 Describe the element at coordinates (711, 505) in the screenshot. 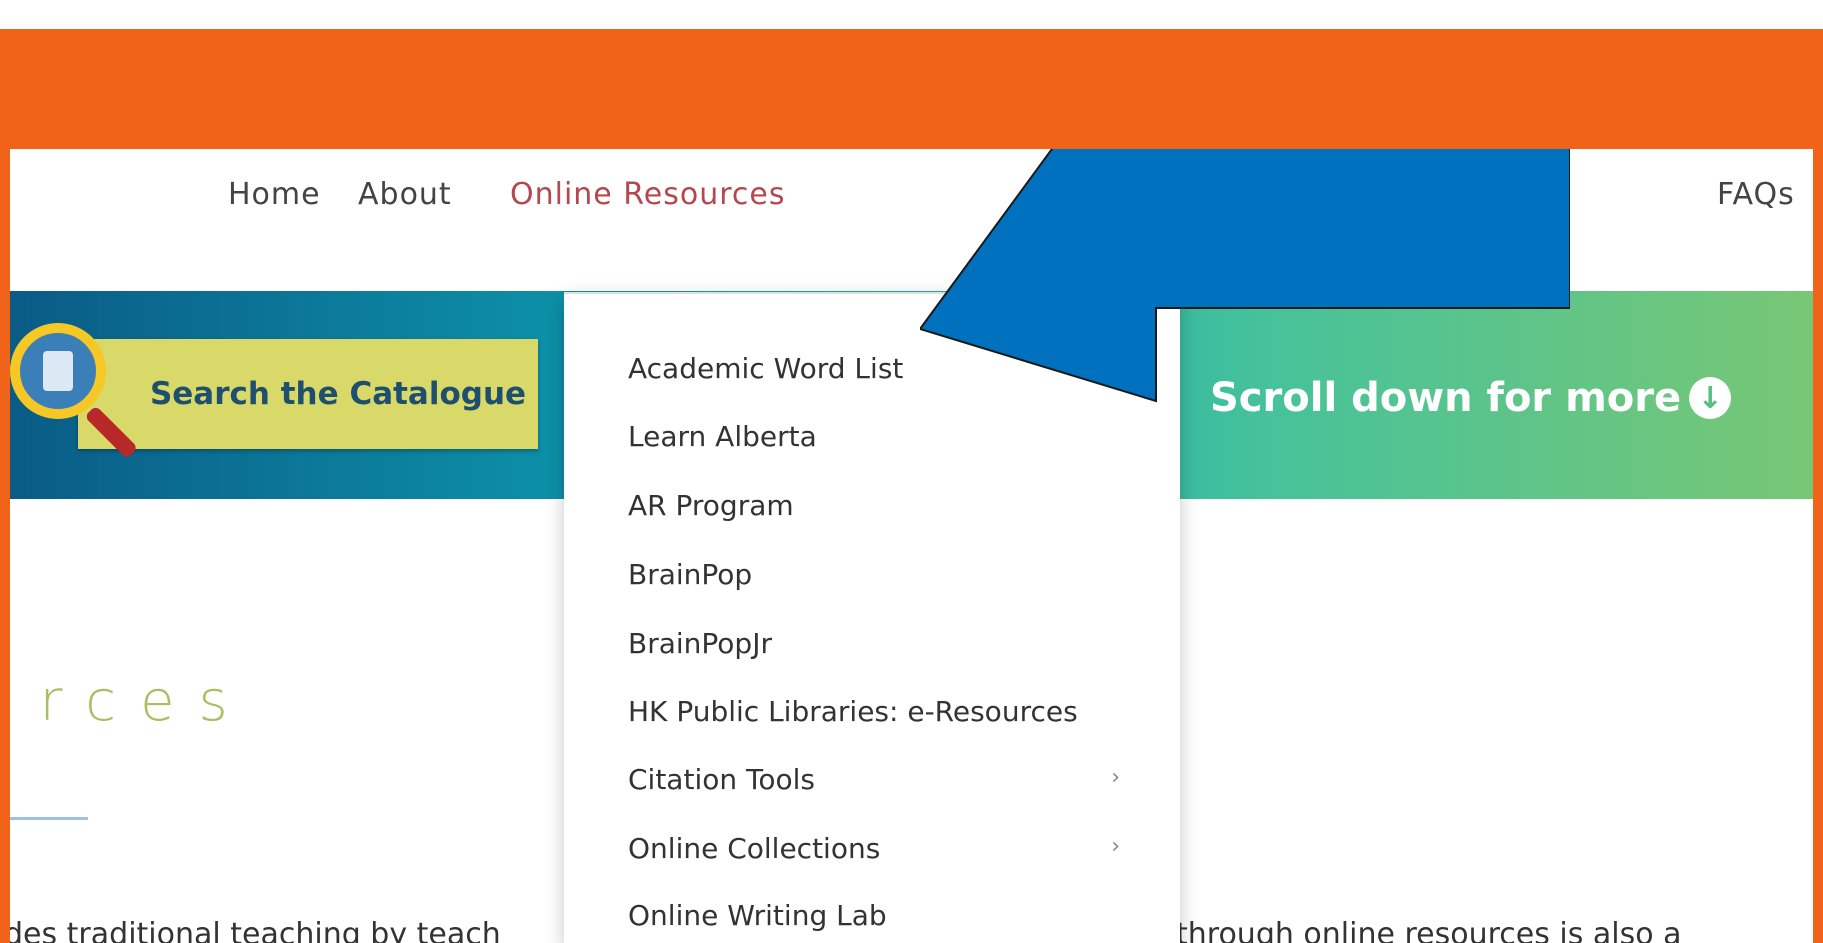

I see `menu-item-ar-program: AR Program` at that location.